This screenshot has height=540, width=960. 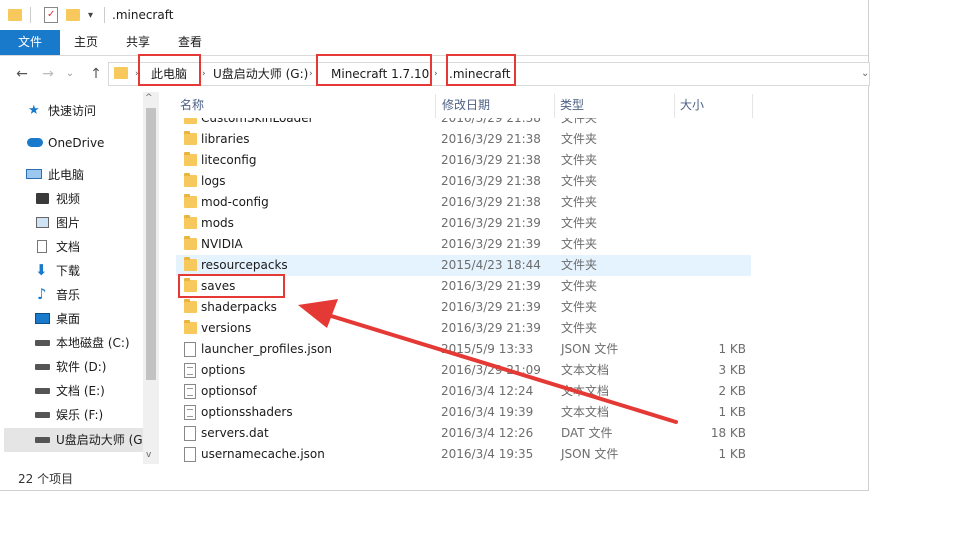 What do you see at coordinates (318, 313) in the screenshot?
I see `annotation-arrow-head` at bounding box center [318, 313].